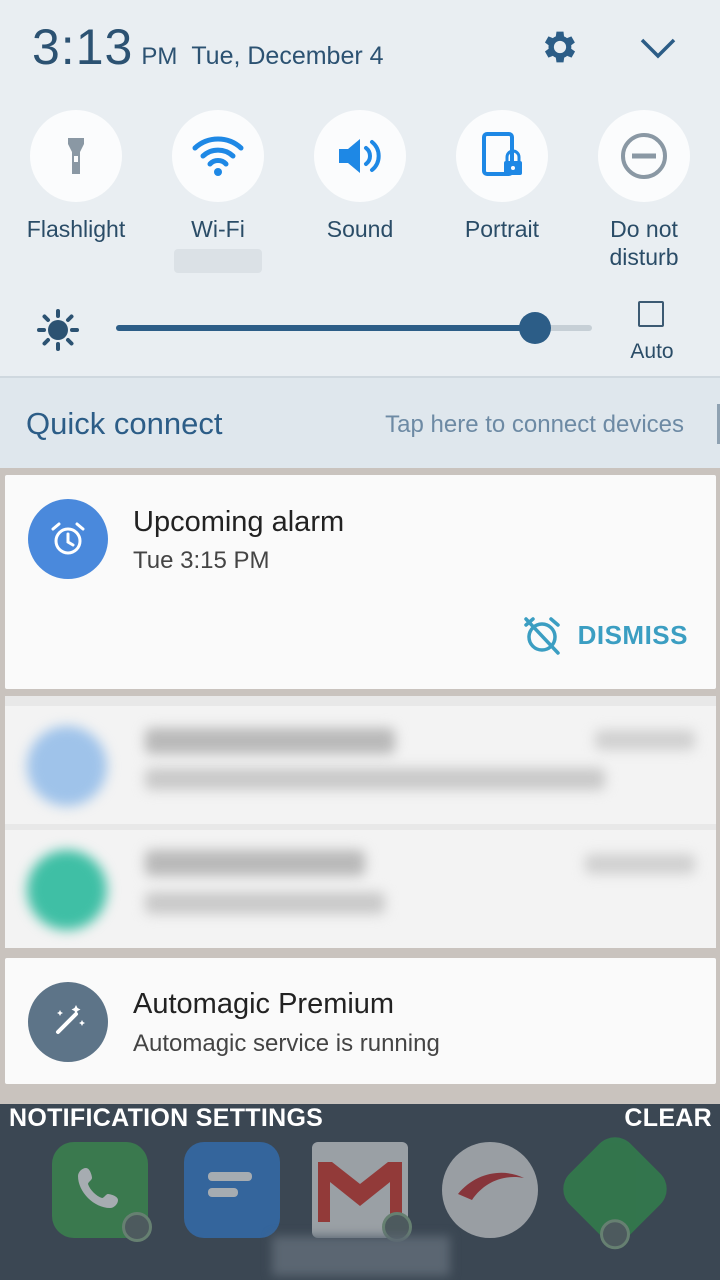 This screenshot has height=1280, width=720. What do you see at coordinates (362, 1192) in the screenshot?
I see `gmail-app-icon` at bounding box center [362, 1192].